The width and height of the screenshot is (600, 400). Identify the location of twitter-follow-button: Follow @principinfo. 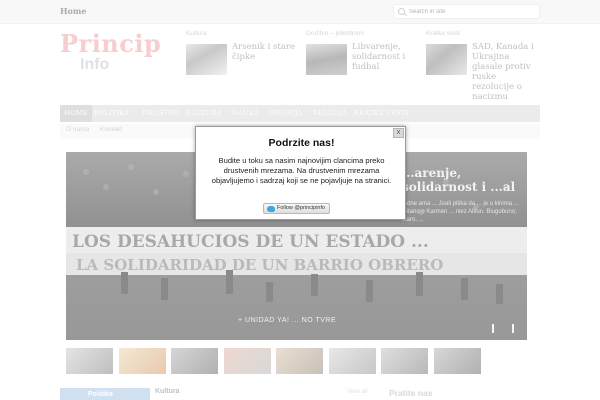
(296, 208).